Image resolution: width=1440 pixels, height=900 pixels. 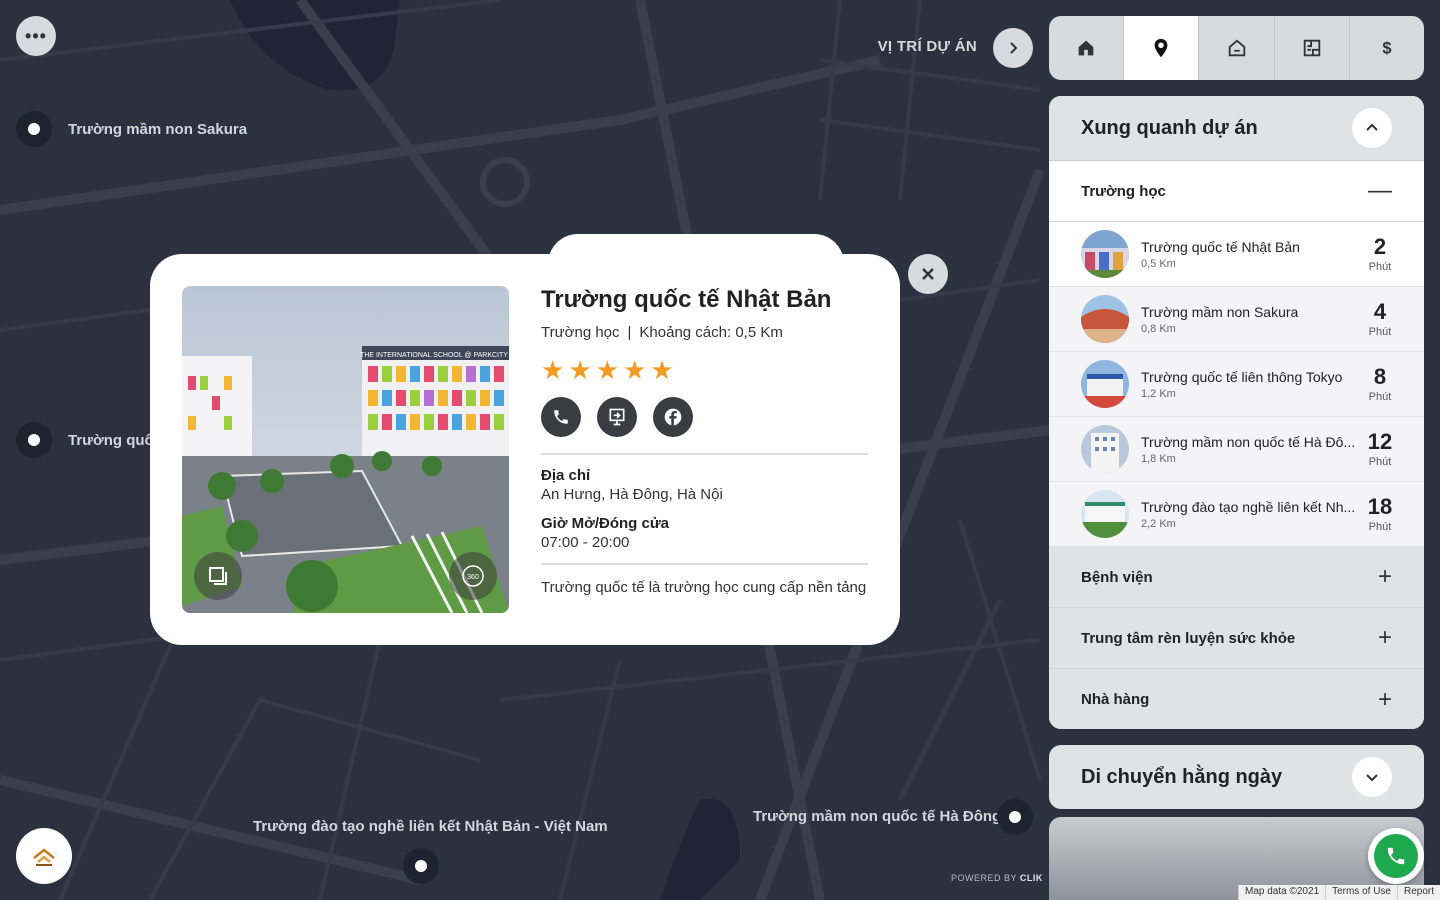 What do you see at coordinates (1182, 776) in the screenshot?
I see `daily-commute-title: Di chuyển hằng ngày` at bounding box center [1182, 776].